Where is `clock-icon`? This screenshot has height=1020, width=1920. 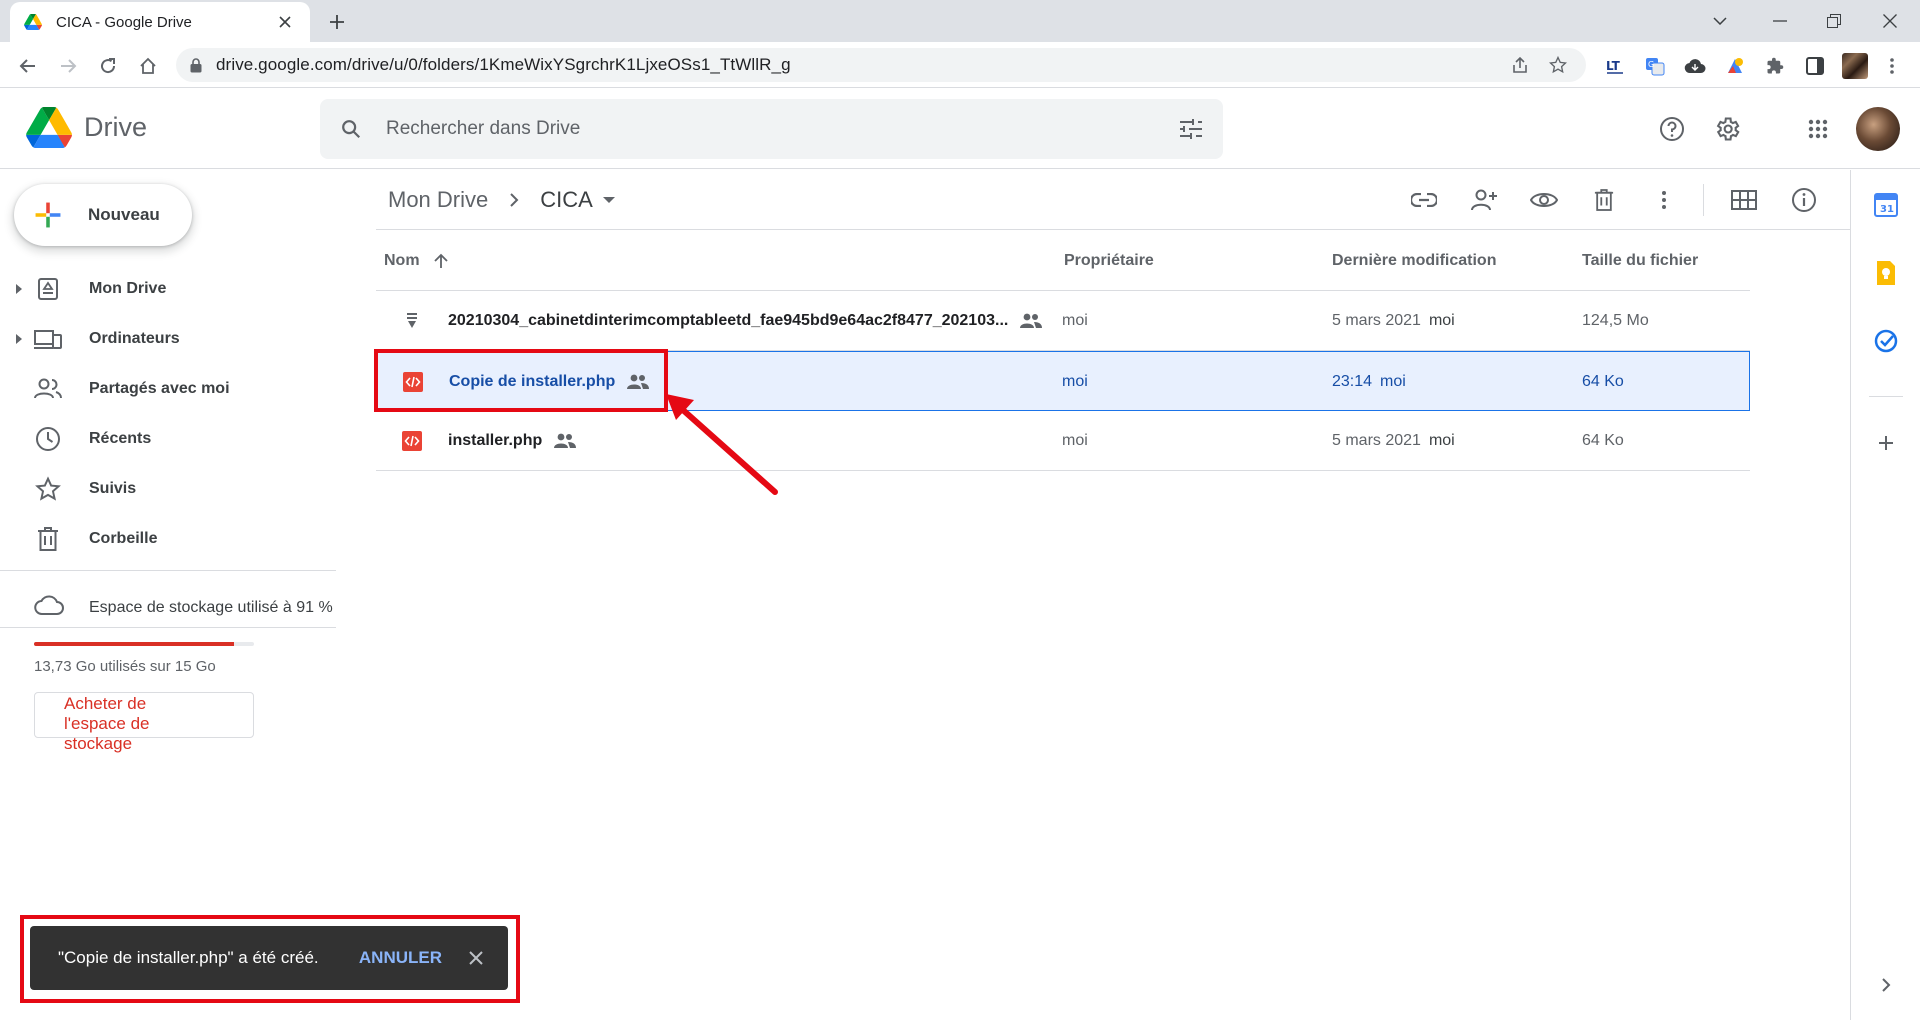 clock-icon is located at coordinates (48, 439).